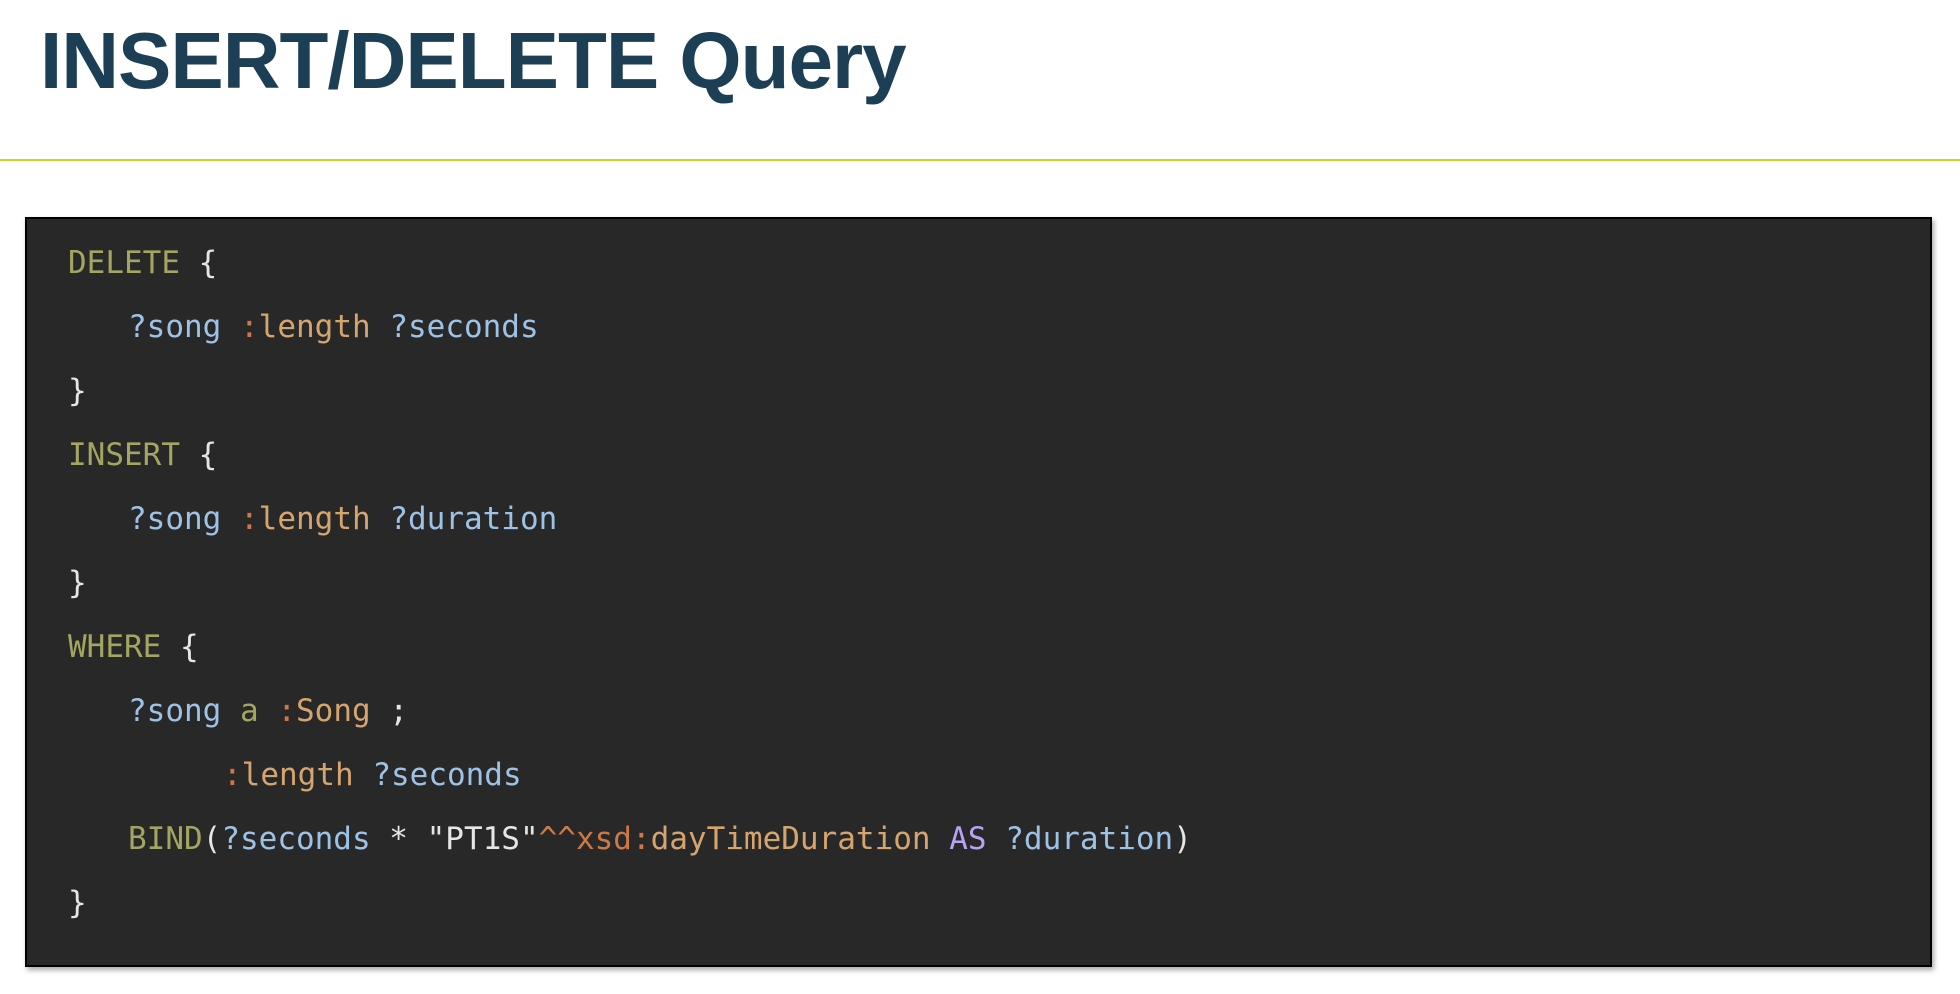 The width and height of the screenshot is (1960, 994). Describe the element at coordinates (1182, 839) in the screenshot. I see `code-token: )` at that location.